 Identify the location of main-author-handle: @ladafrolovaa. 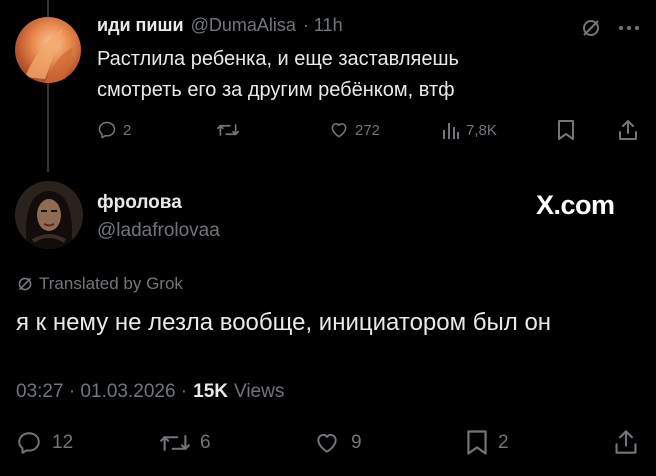
(158, 231).